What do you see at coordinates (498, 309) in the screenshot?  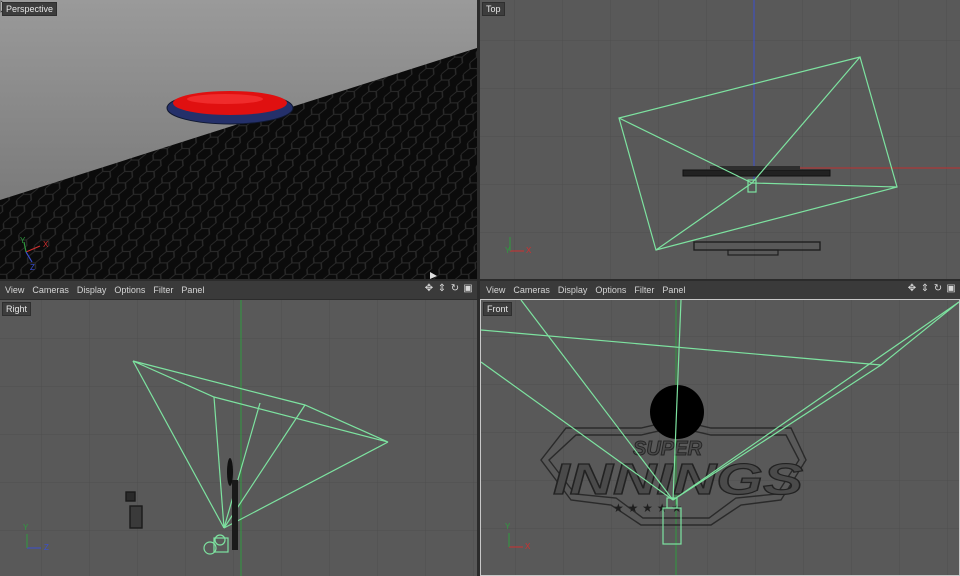 I see `viewport-label-front: Front` at bounding box center [498, 309].